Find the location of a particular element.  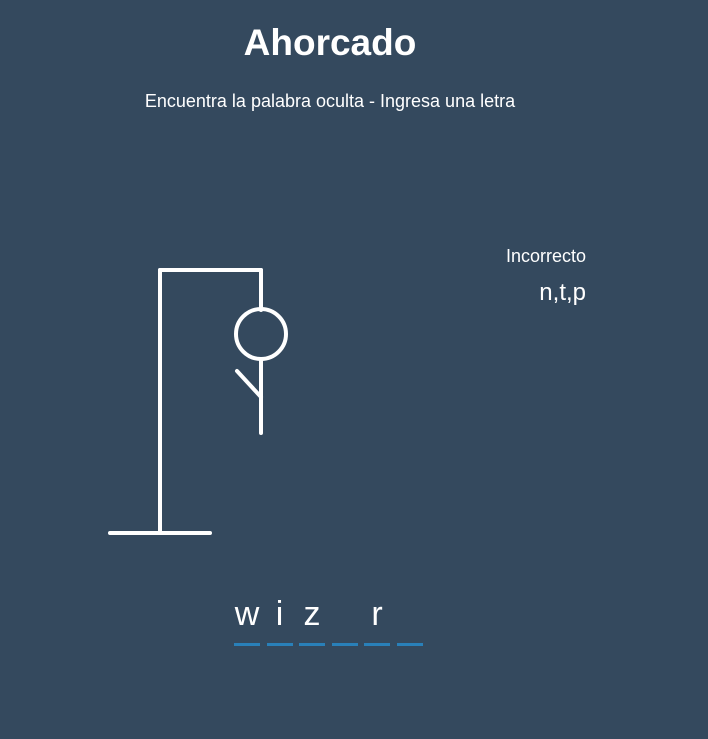

wrong-letters-heading: Incorrecto is located at coordinates (545, 256).